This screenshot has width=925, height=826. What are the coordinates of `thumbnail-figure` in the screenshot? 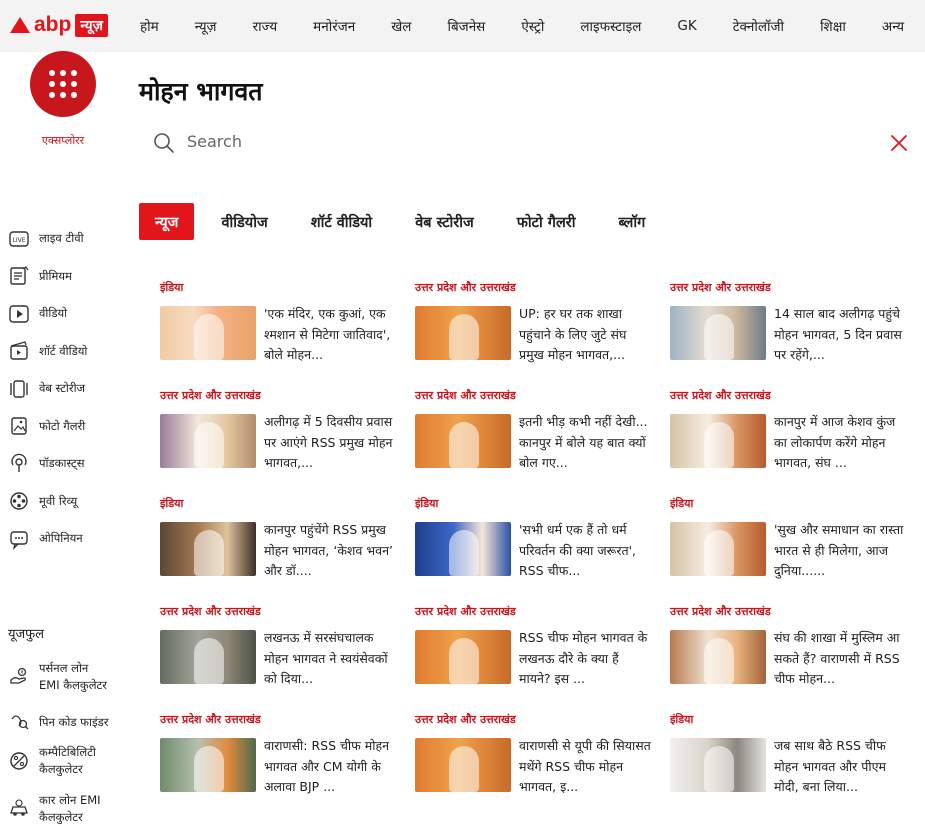 It's located at (464, 445).